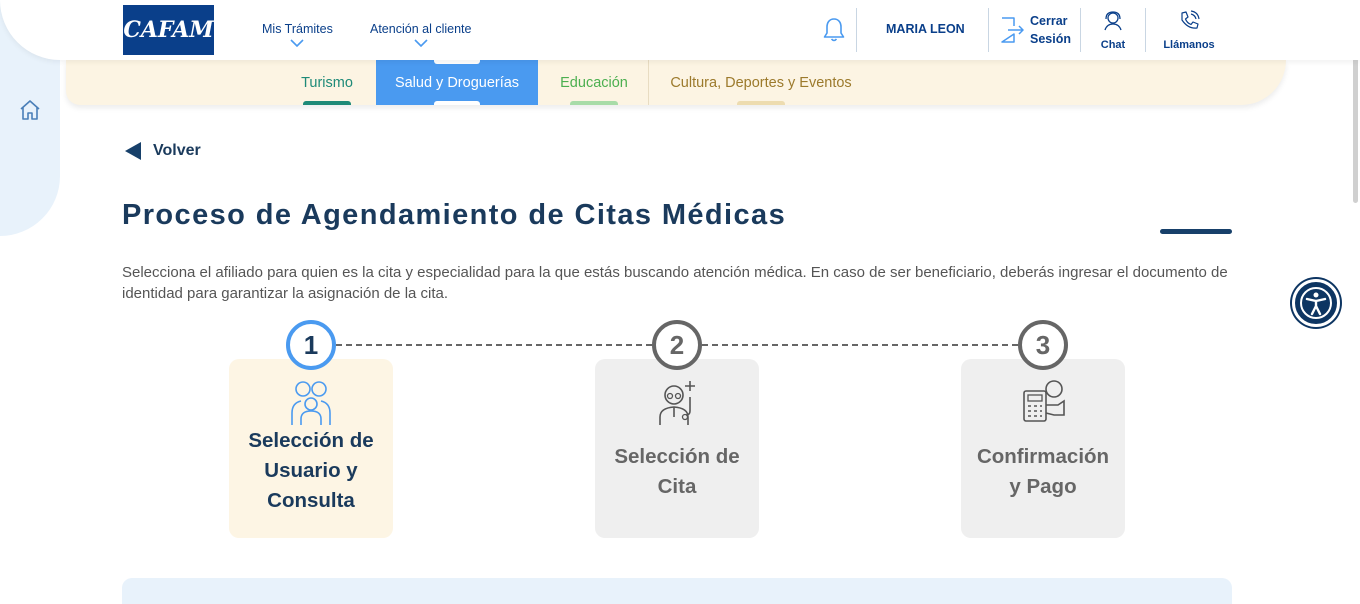  I want to click on family-icon, so click(311, 403).